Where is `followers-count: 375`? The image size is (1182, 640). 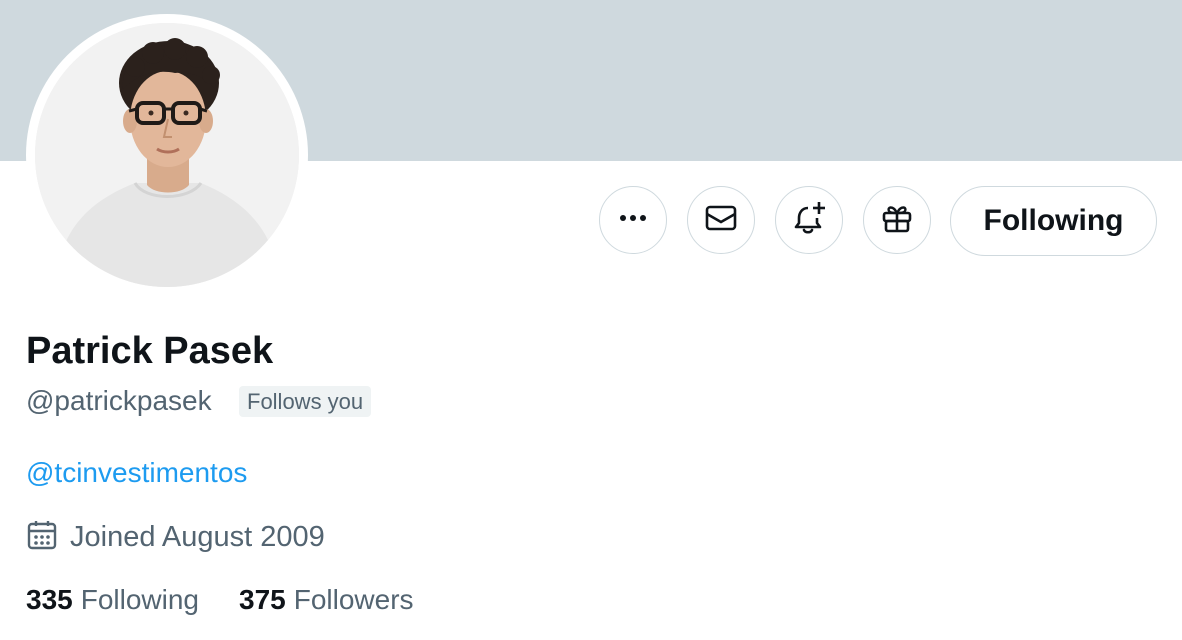 followers-count: 375 is located at coordinates (262, 599).